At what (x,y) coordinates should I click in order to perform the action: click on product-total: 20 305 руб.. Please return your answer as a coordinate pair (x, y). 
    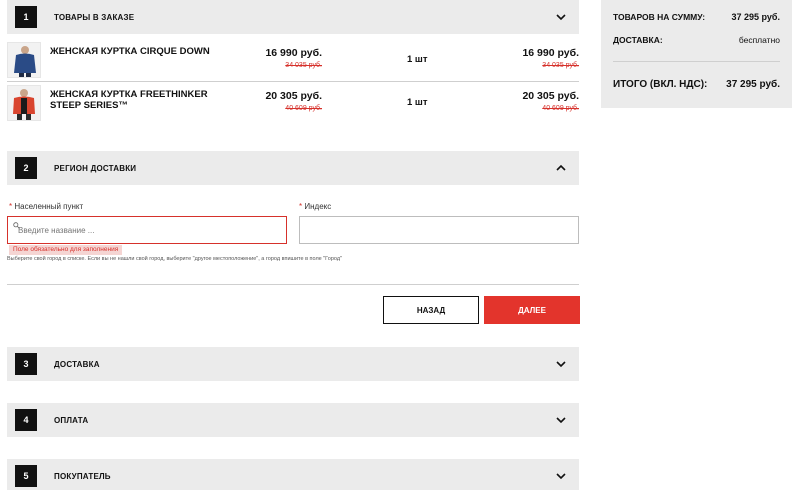
    Looking at the image, I should click on (550, 96).